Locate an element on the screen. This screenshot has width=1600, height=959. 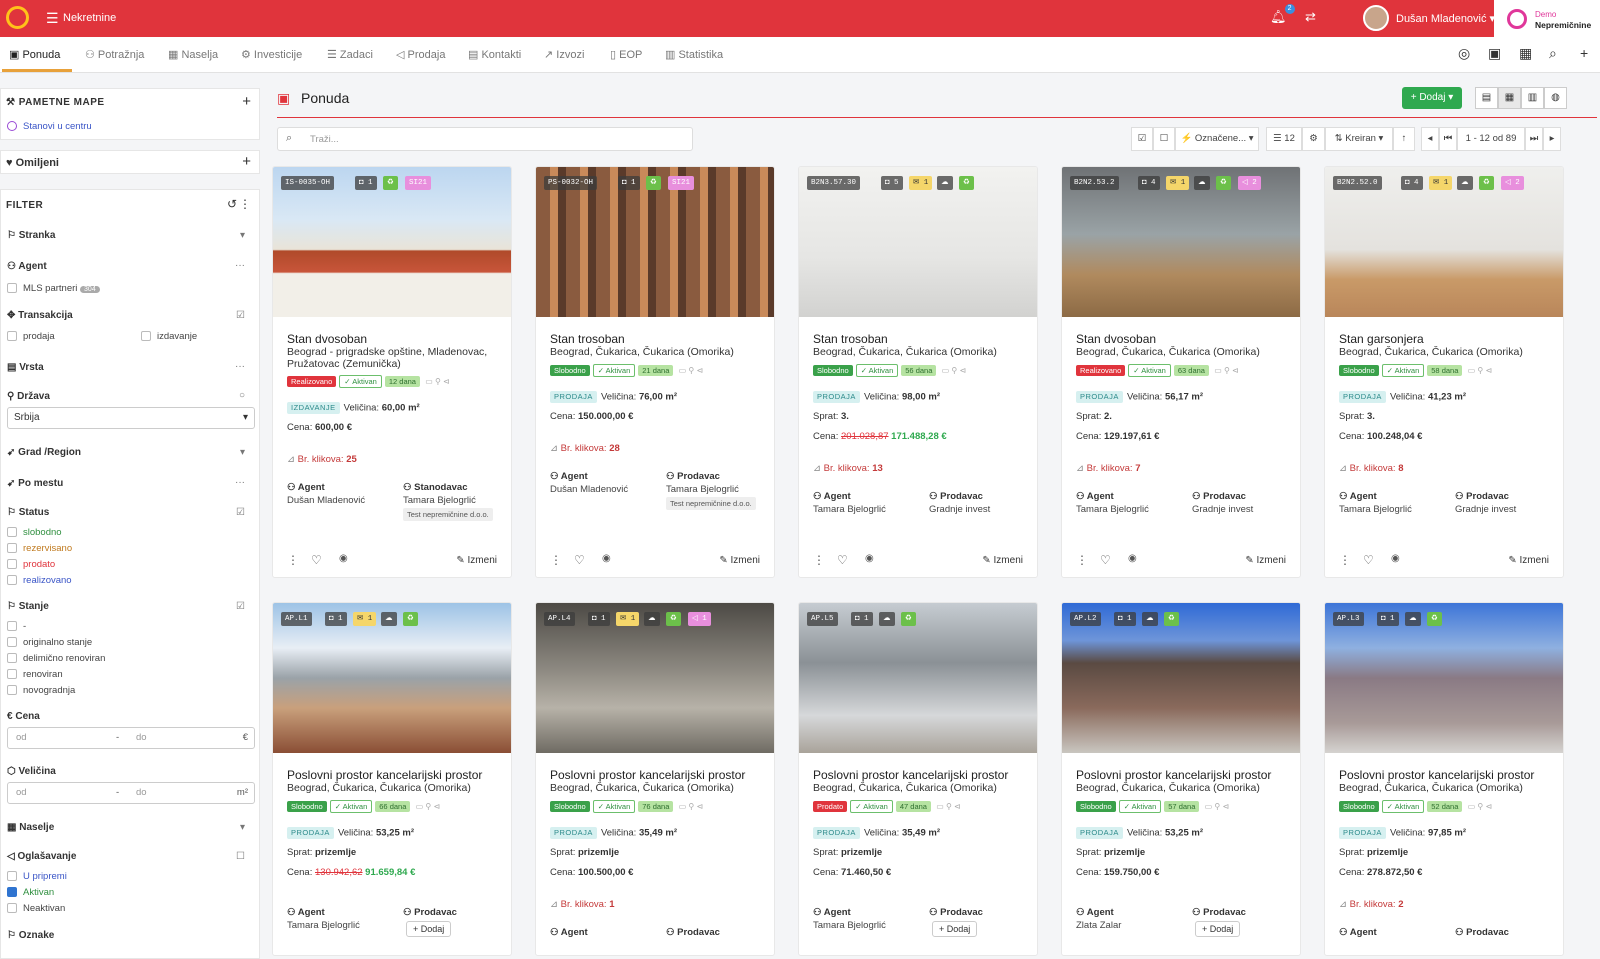
filter-vrsta: ▤ Vrsta is located at coordinates (25, 367).